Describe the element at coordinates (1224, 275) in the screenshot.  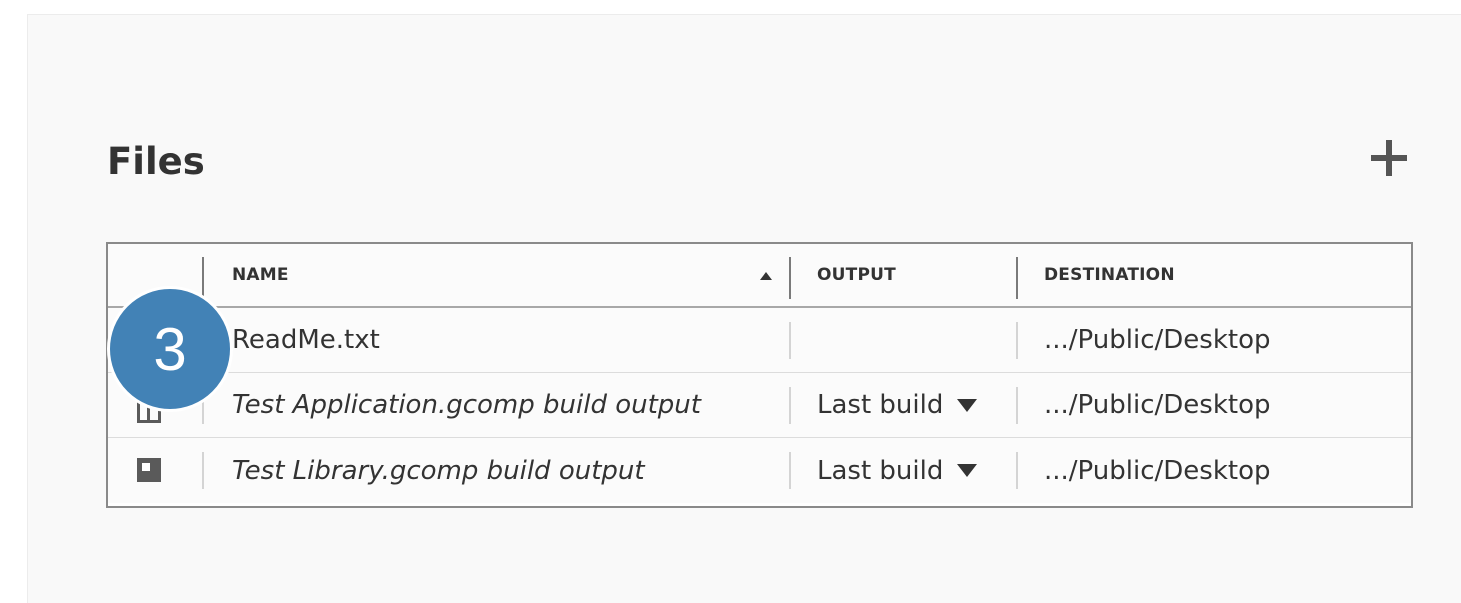
I see `column-header-destination: DESTINATION` at that location.